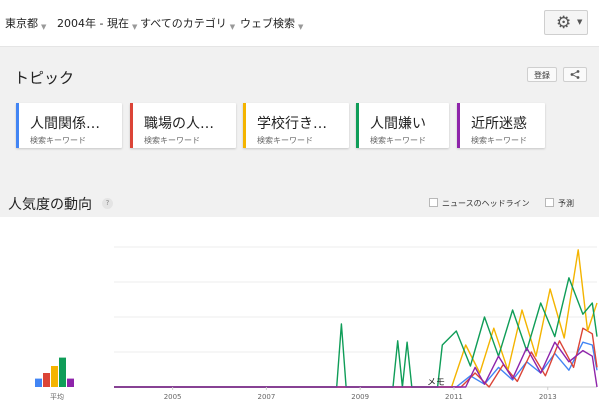 Image resolution: width=599 pixels, height=407 pixels. I want to click on topic-card-3: 学校行き… 検索キーワード, so click(296, 125).